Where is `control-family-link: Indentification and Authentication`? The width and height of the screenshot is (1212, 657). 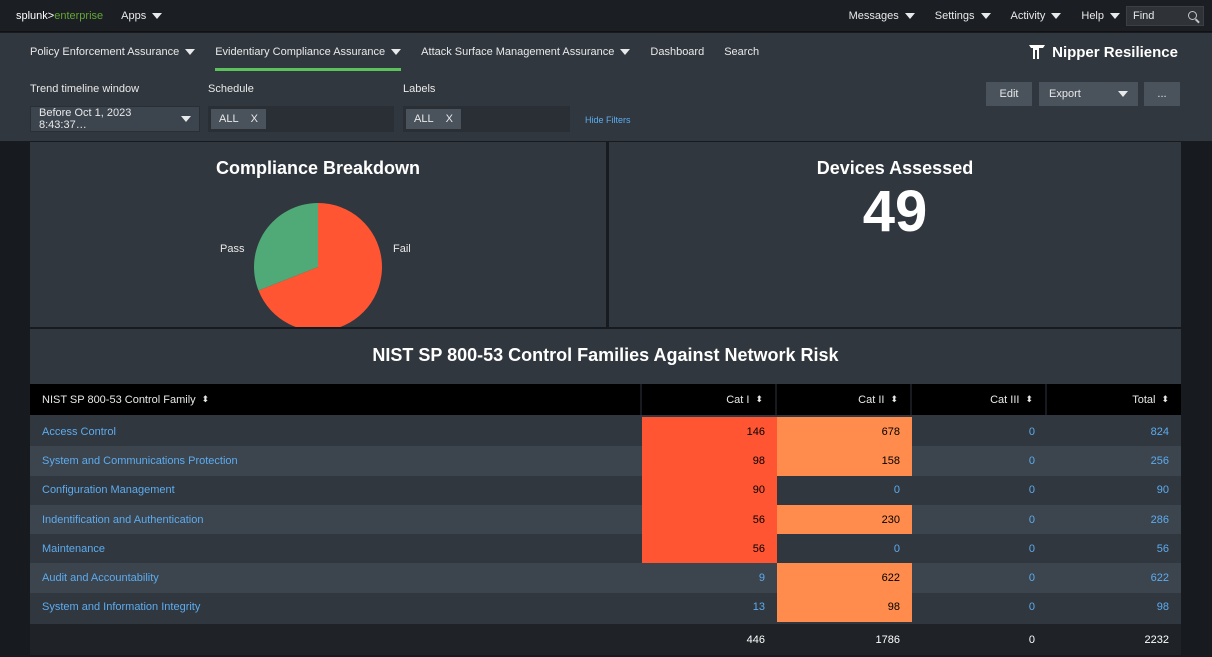
control-family-link: Indentification and Authentication is located at coordinates (336, 519).